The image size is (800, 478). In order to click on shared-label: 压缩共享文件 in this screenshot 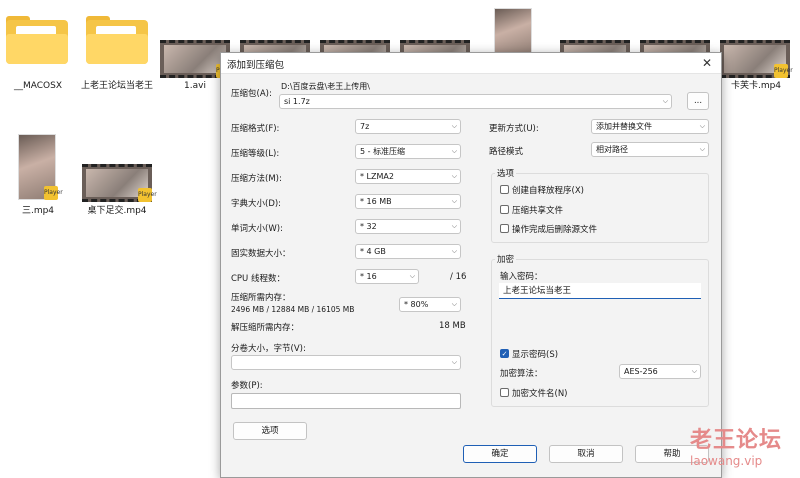, I will do `click(537, 210)`.